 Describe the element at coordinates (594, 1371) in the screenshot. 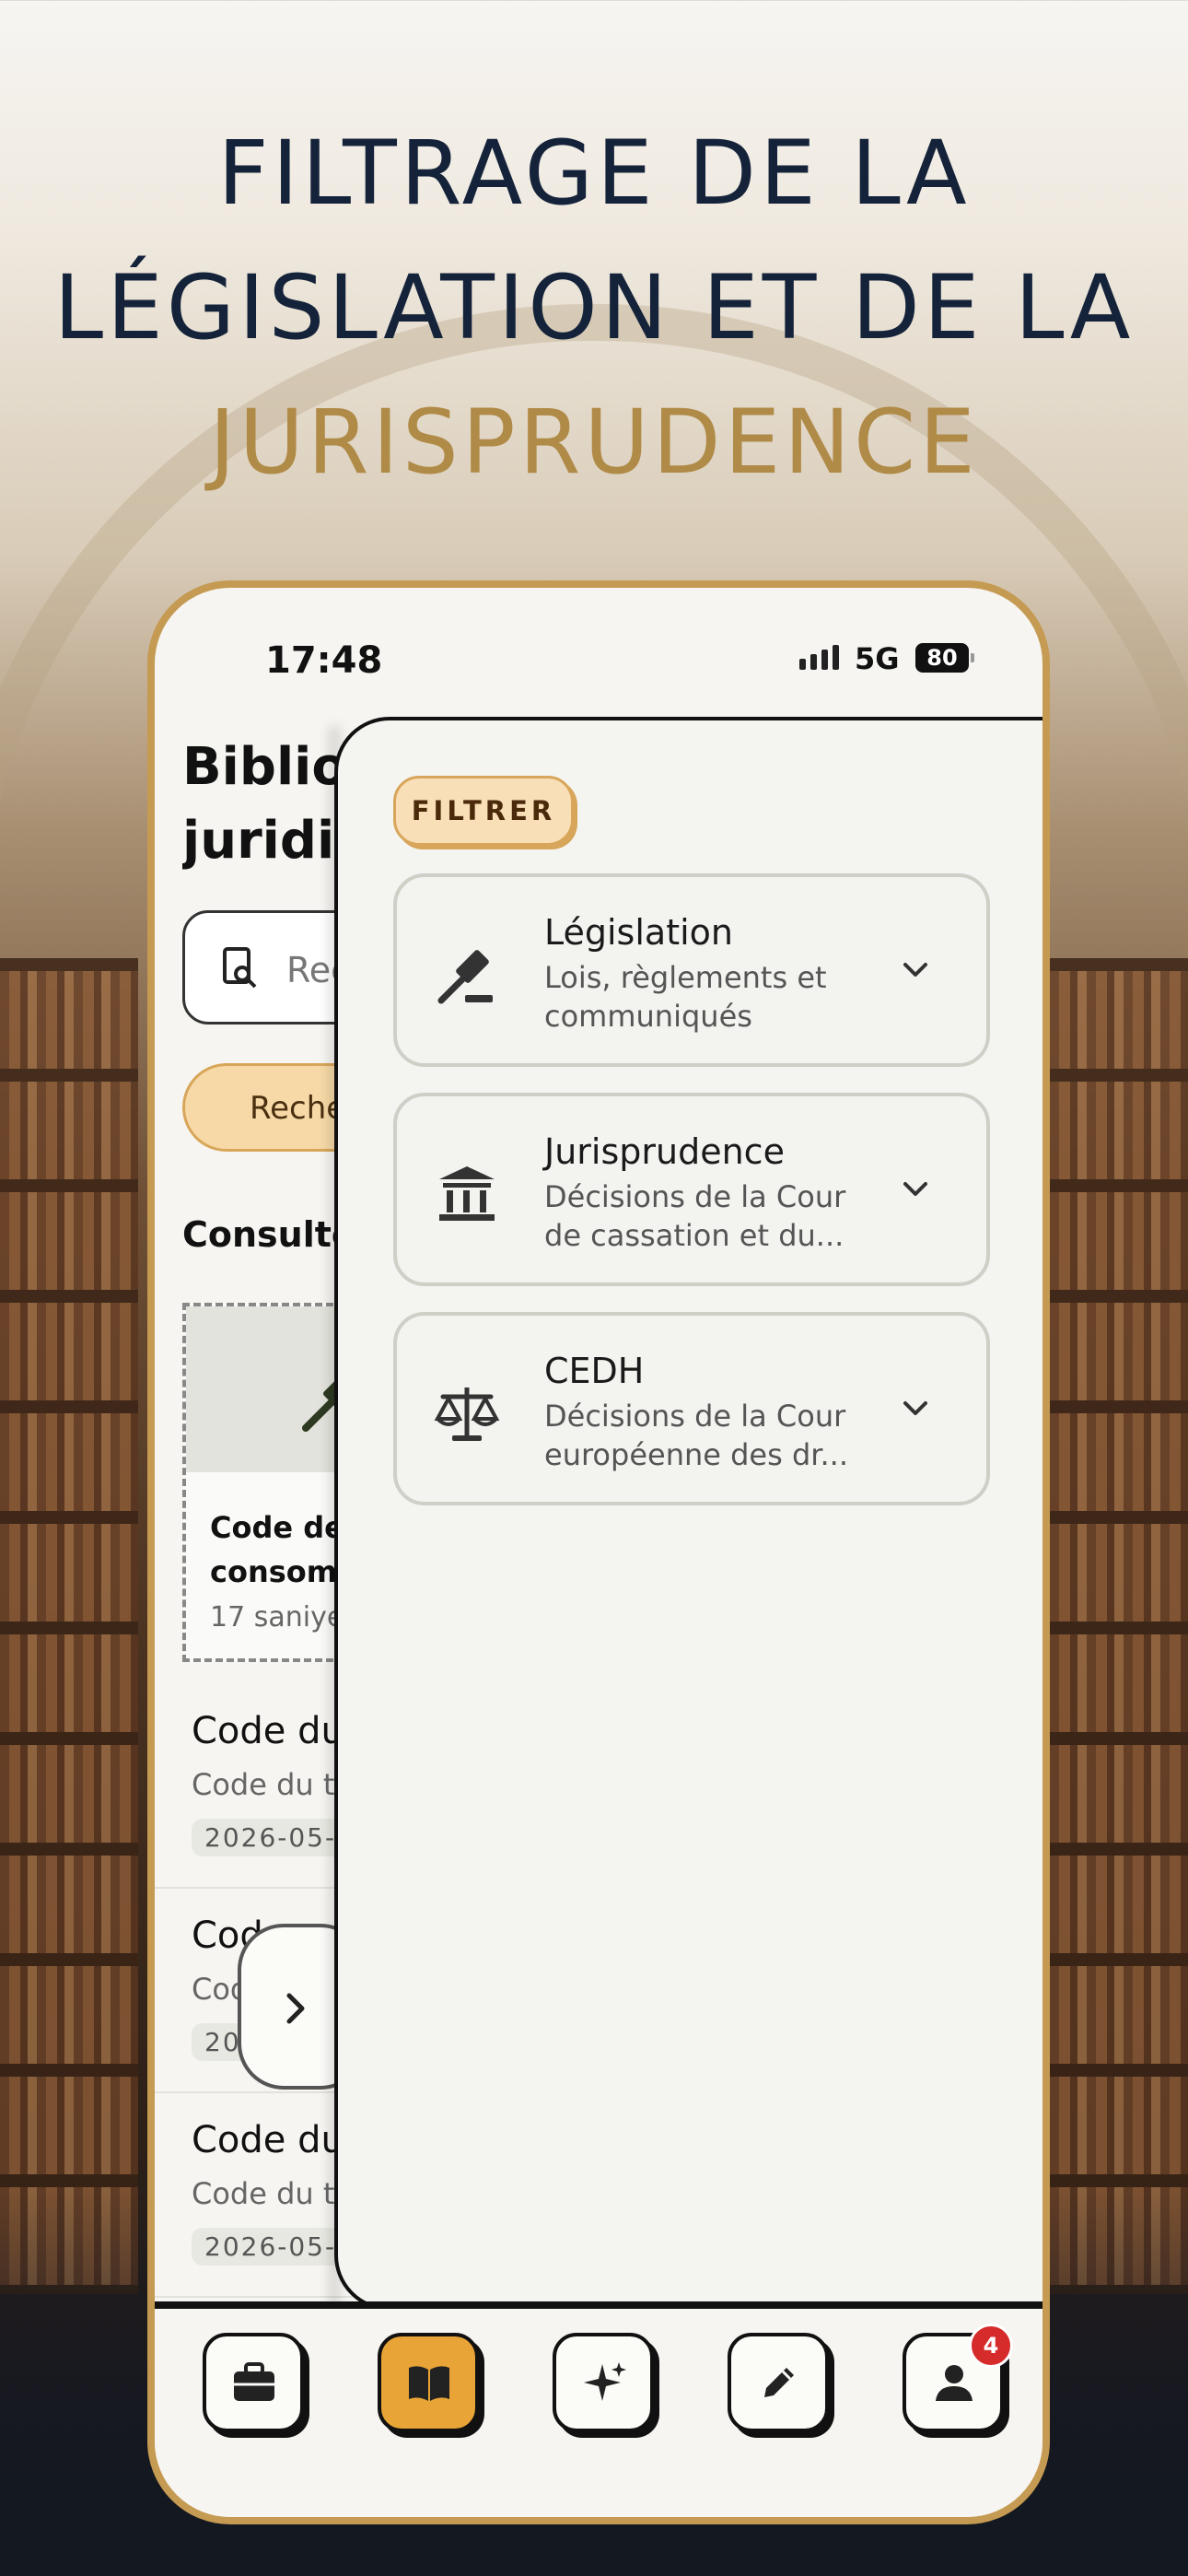

I see `filter-card-name: CEDH` at that location.